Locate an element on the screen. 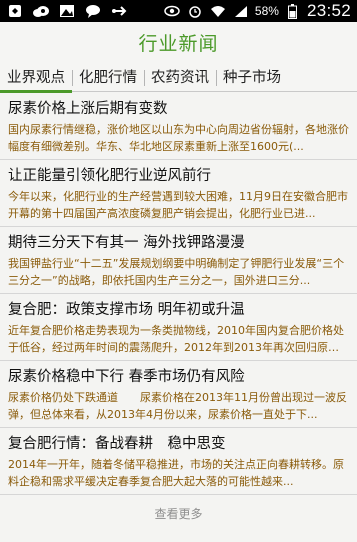 This screenshot has height=542, width=357. status-bar: 58% 23:52 is located at coordinates (178, 11).